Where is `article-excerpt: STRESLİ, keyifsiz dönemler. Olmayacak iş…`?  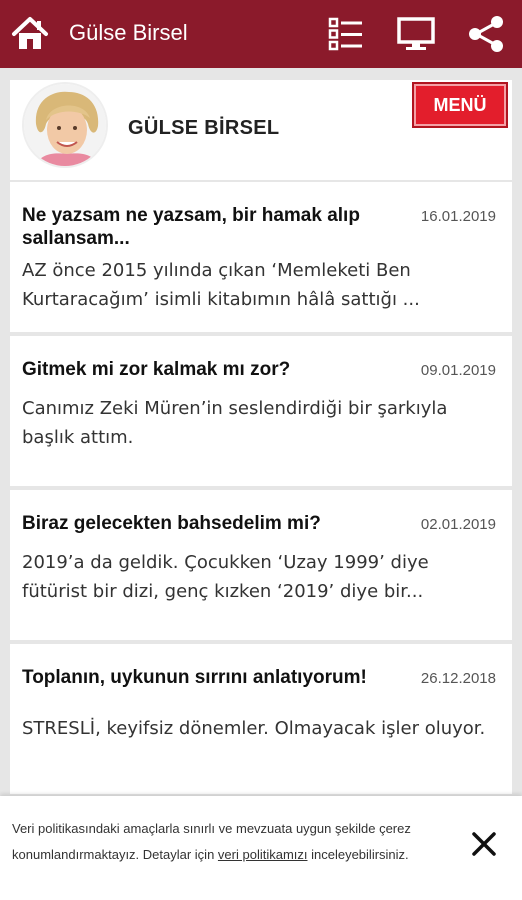 article-excerpt: STRESLİ, keyifsiz dönemler. Olmayacak iş… is located at coordinates (254, 728).